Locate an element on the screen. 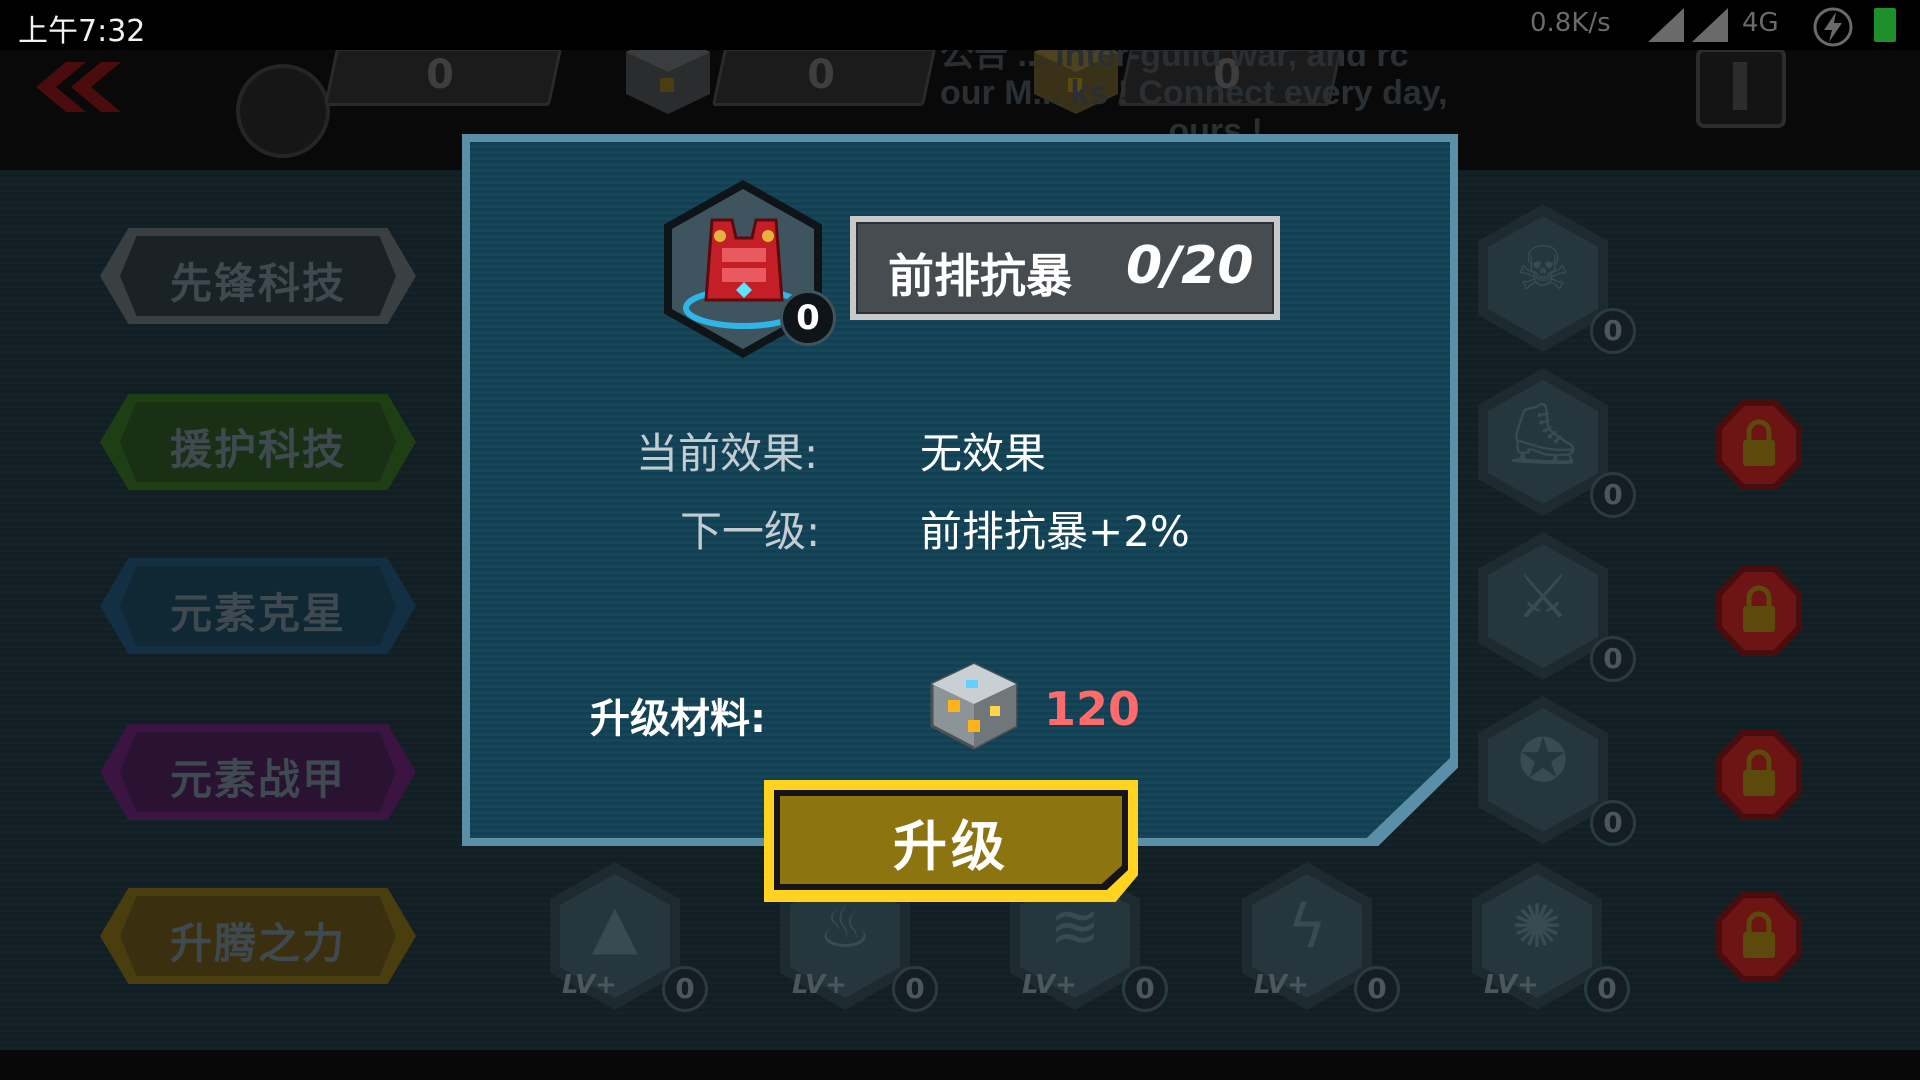 This screenshot has width=1920, height=1080. water-icon: ≋ is located at coordinates (1075, 927).